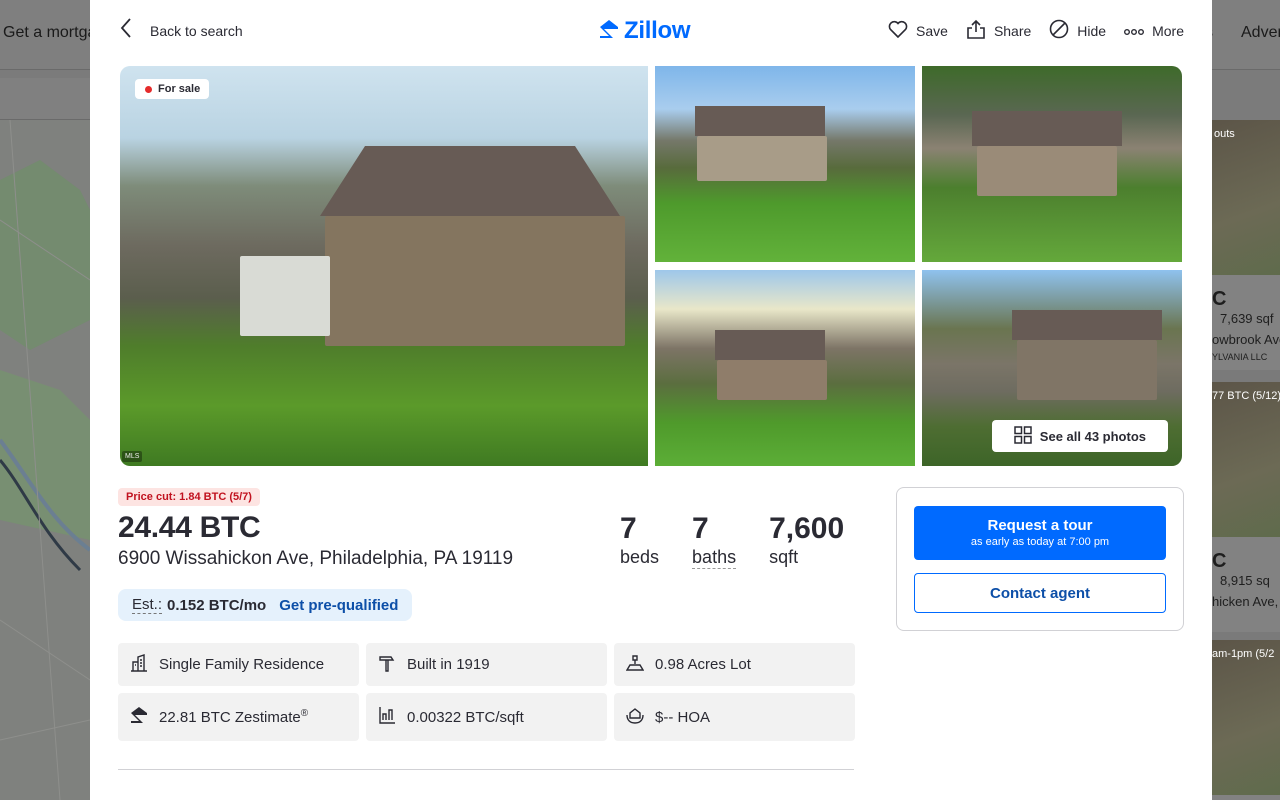  Describe the element at coordinates (635, 665) in the screenshot. I see `lot-icon` at that location.